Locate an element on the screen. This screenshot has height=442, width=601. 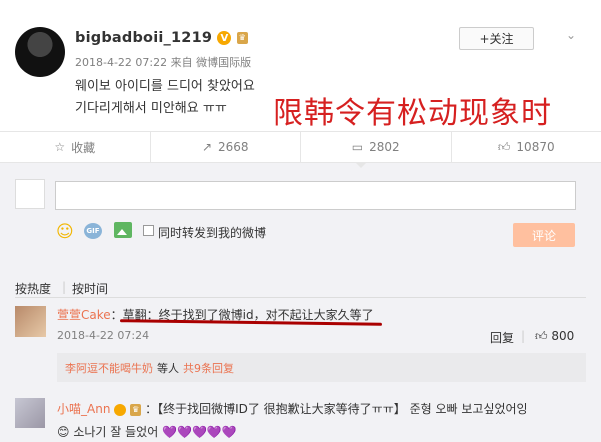
post-text-line-1: 웨이보 아이디를 드디어 찾았어요 is located at coordinates (165, 86).